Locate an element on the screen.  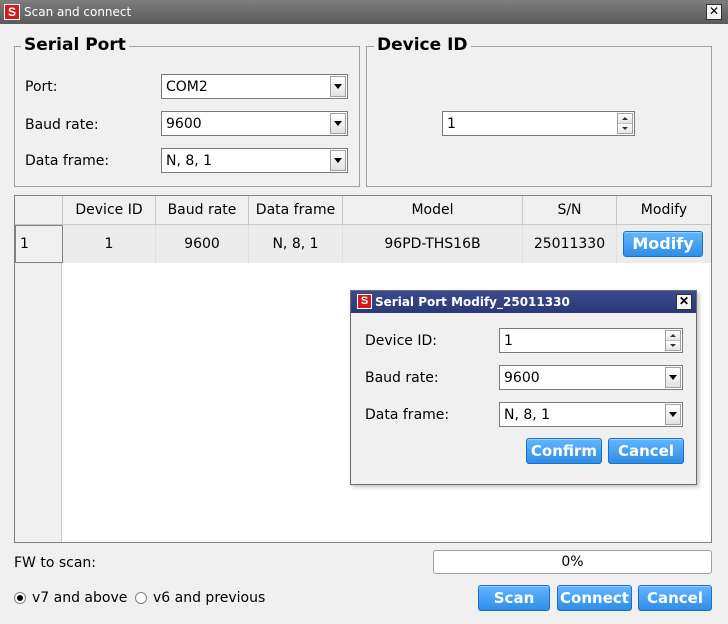
dialog-baud-rate-combo: 9600 is located at coordinates (591, 377).